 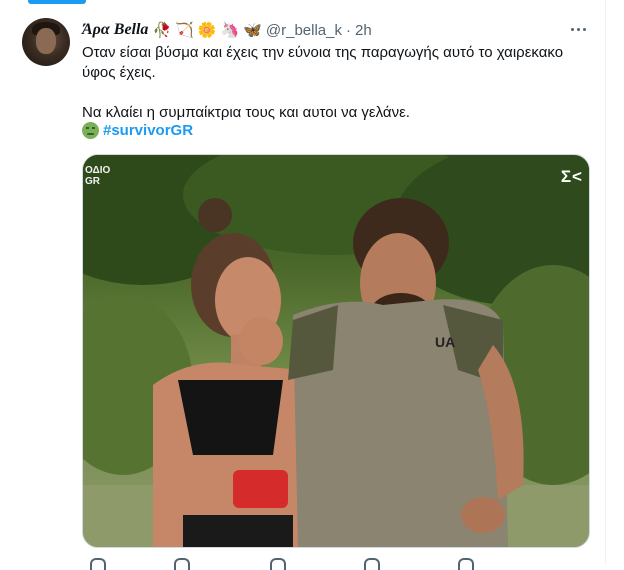 What do you see at coordinates (260, 489) in the screenshot?
I see `red-armband` at bounding box center [260, 489].